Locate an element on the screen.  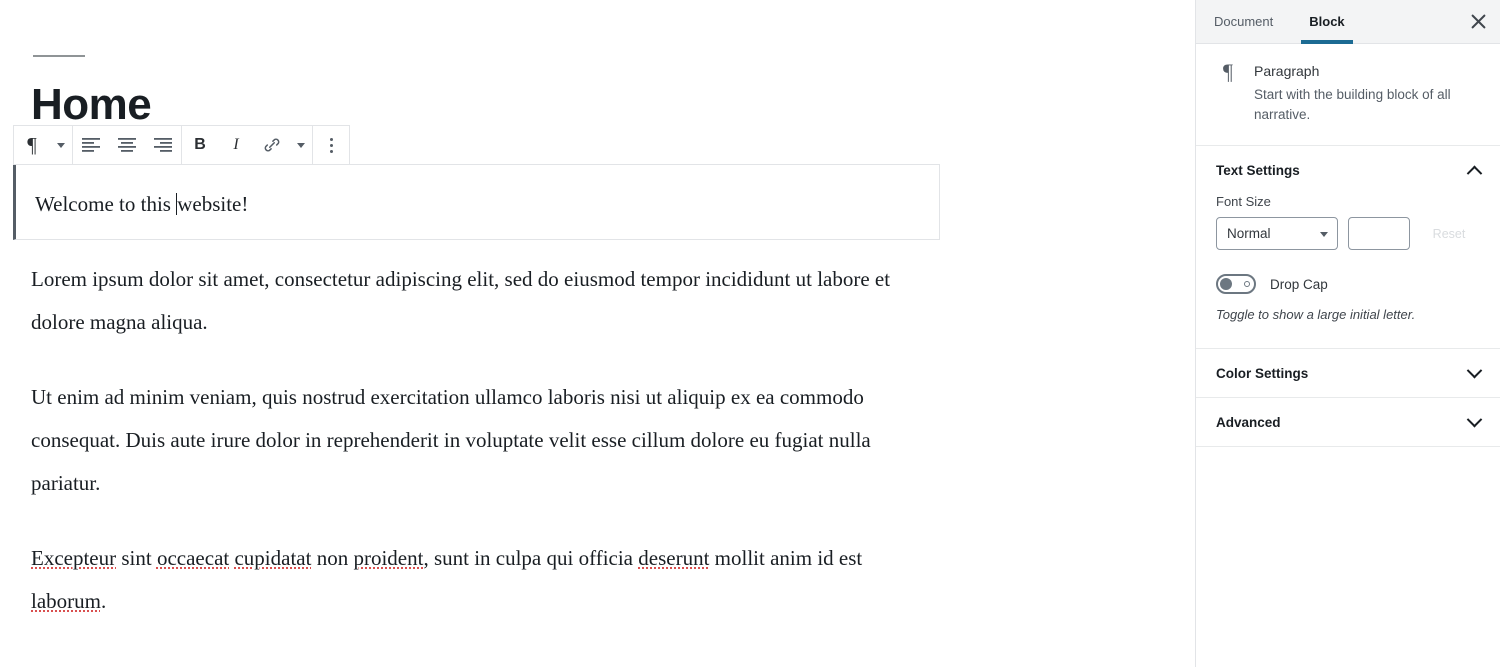
more-options-vertical-ellipsis-icon is located at coordinates (331, 145).